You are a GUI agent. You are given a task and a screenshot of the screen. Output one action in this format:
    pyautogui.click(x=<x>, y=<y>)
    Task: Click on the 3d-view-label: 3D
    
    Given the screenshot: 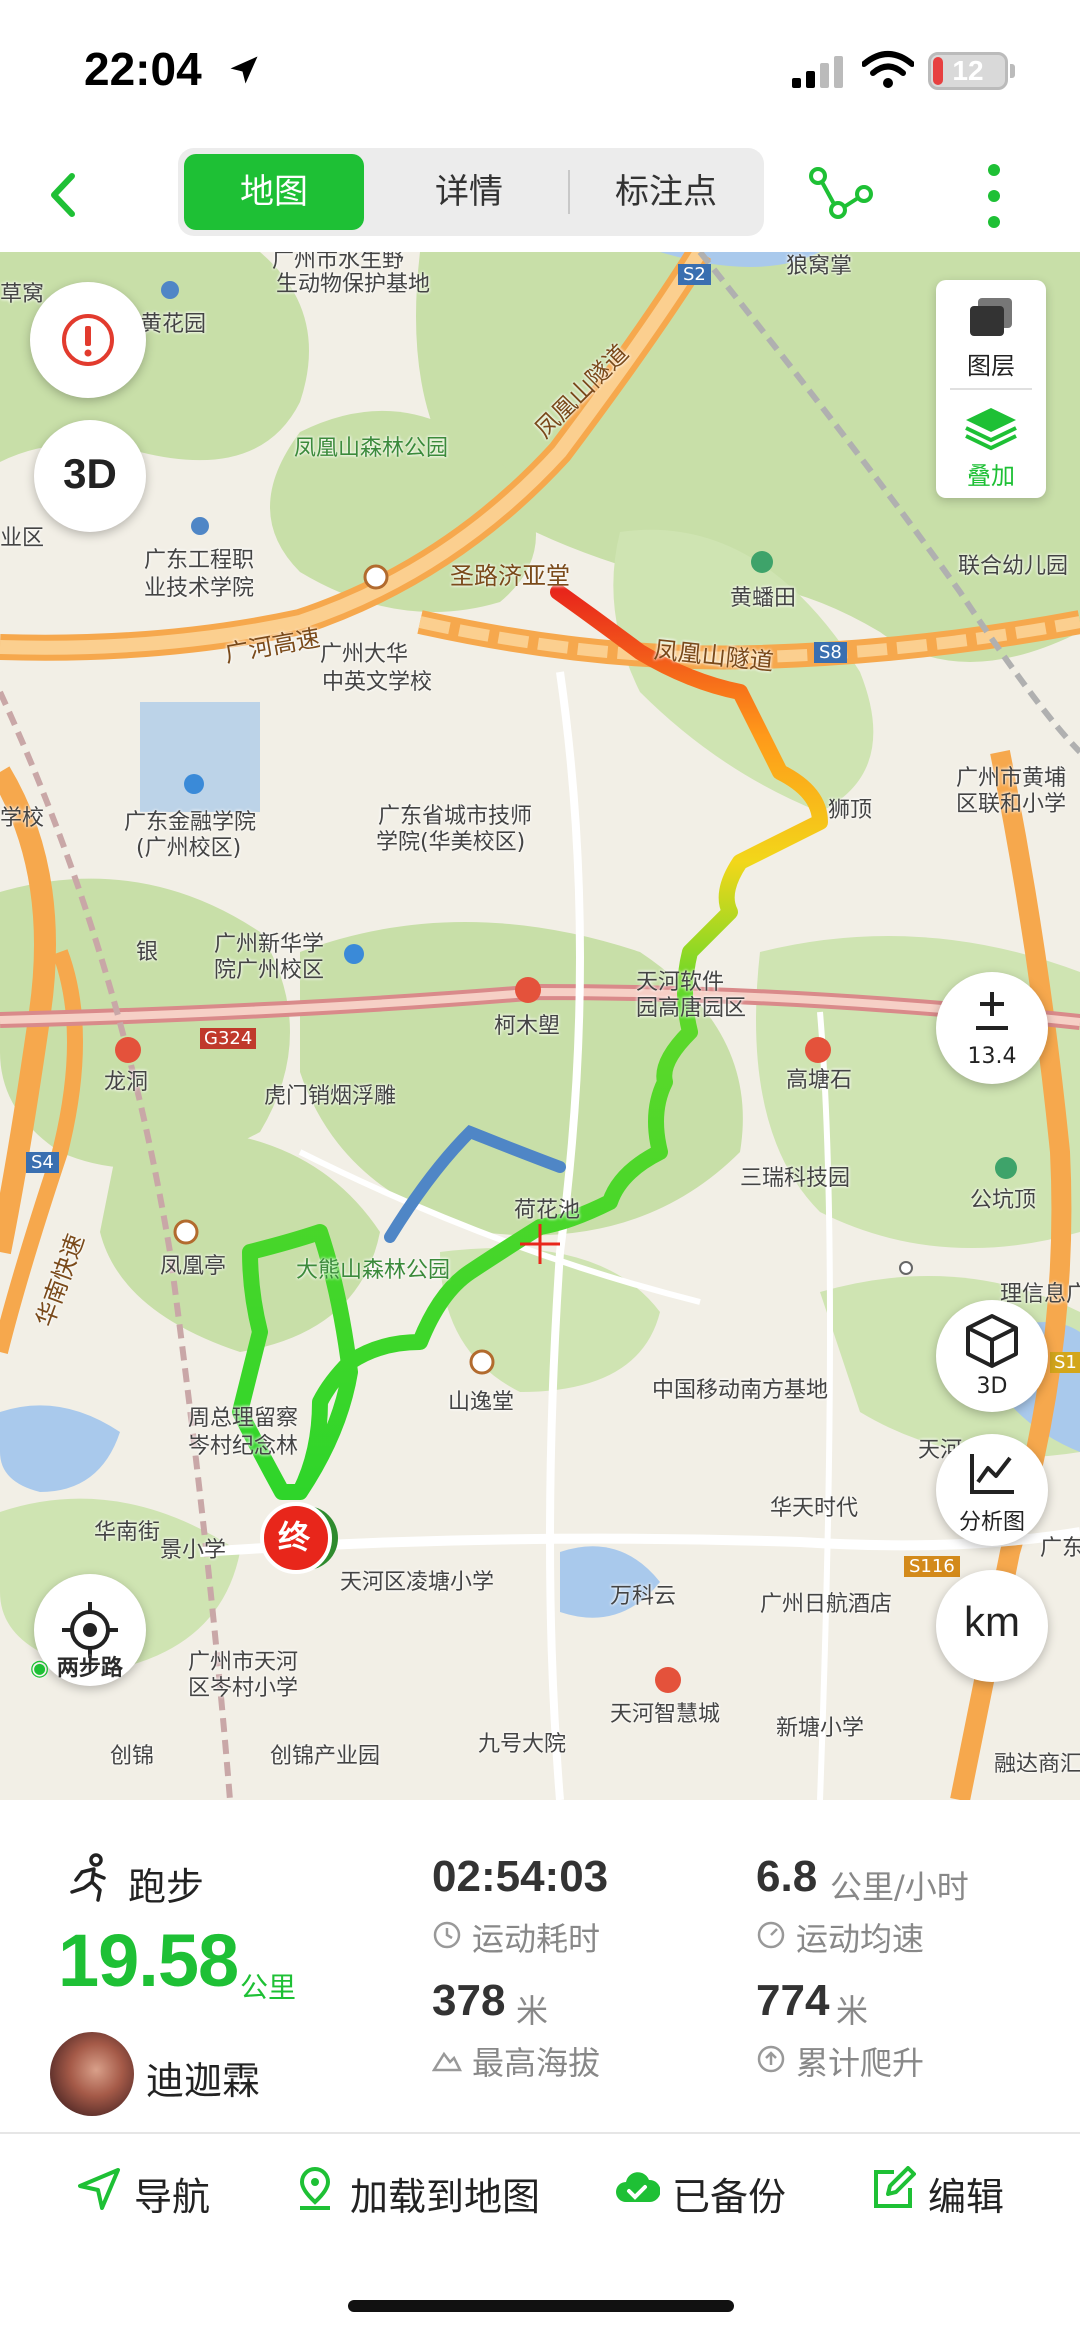 What is the action you would take?
    pyautogui.click(x=992, y=1386)
    